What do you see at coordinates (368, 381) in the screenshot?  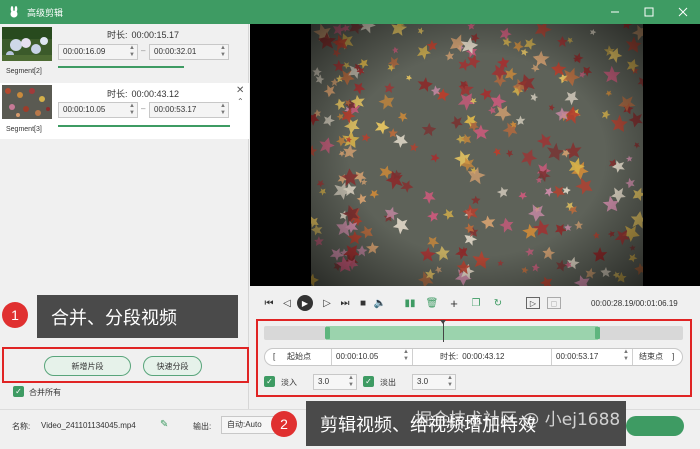 I see `fade-out-checkbox: ✓` at bounding box center [368, 381].